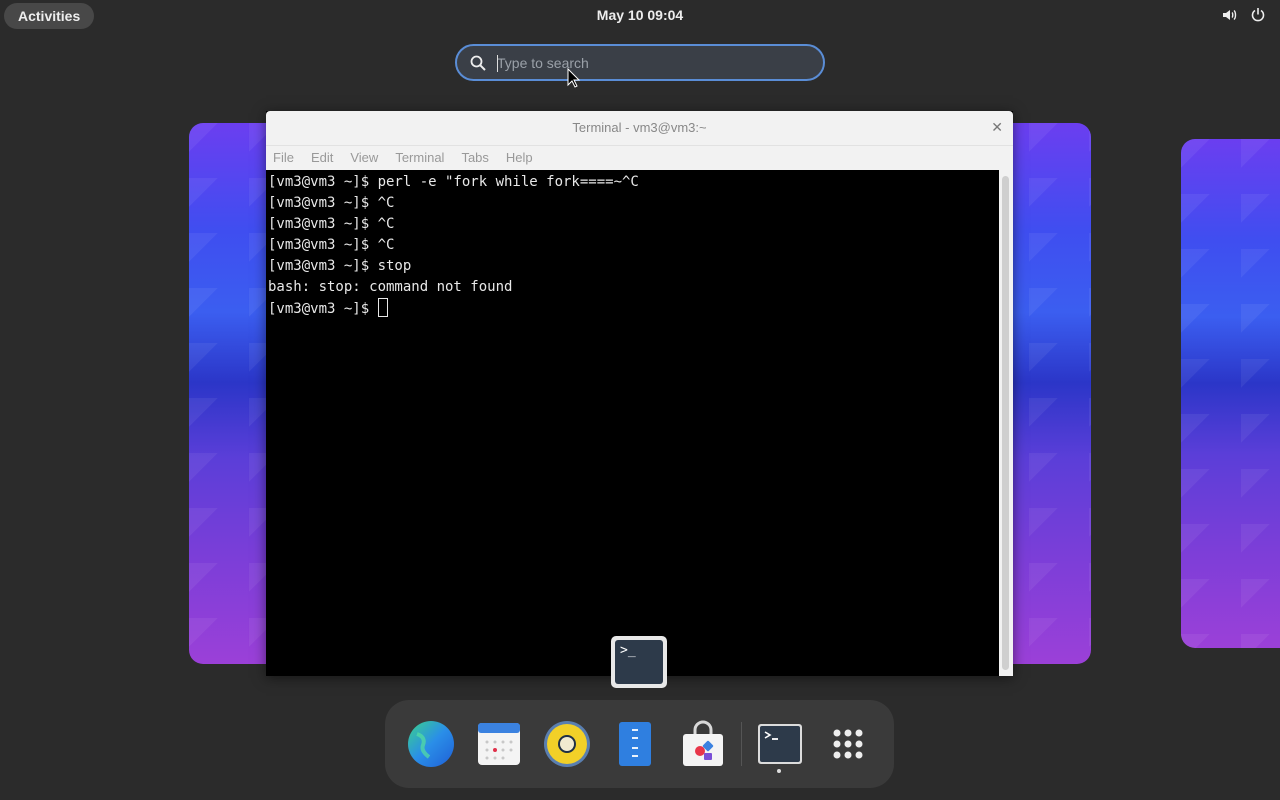 The width and height of the screenshot is (1280, 800). I want to click on window-app-badge: >_, so click(639, 662).